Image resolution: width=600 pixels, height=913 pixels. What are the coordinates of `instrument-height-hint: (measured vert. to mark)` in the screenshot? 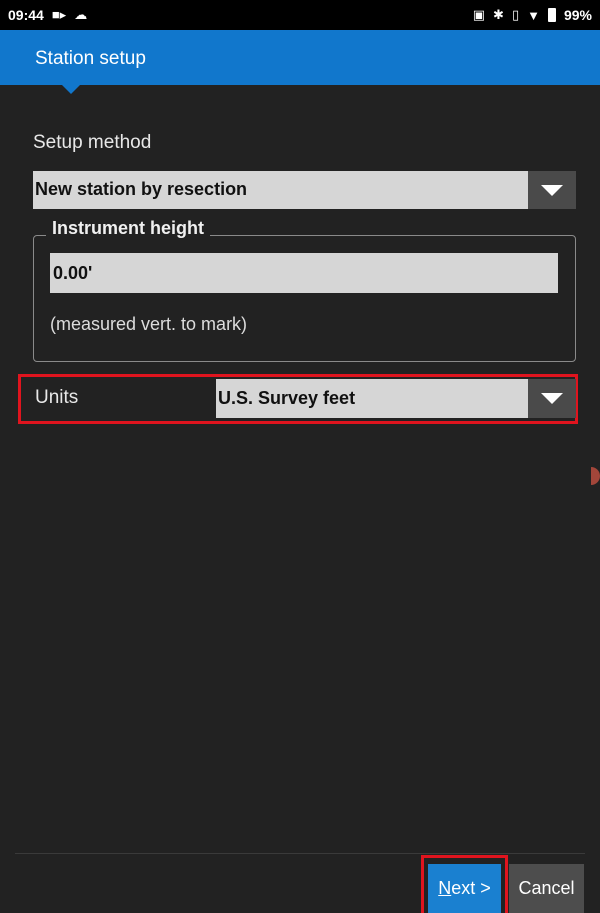 It's located at (149, 324).